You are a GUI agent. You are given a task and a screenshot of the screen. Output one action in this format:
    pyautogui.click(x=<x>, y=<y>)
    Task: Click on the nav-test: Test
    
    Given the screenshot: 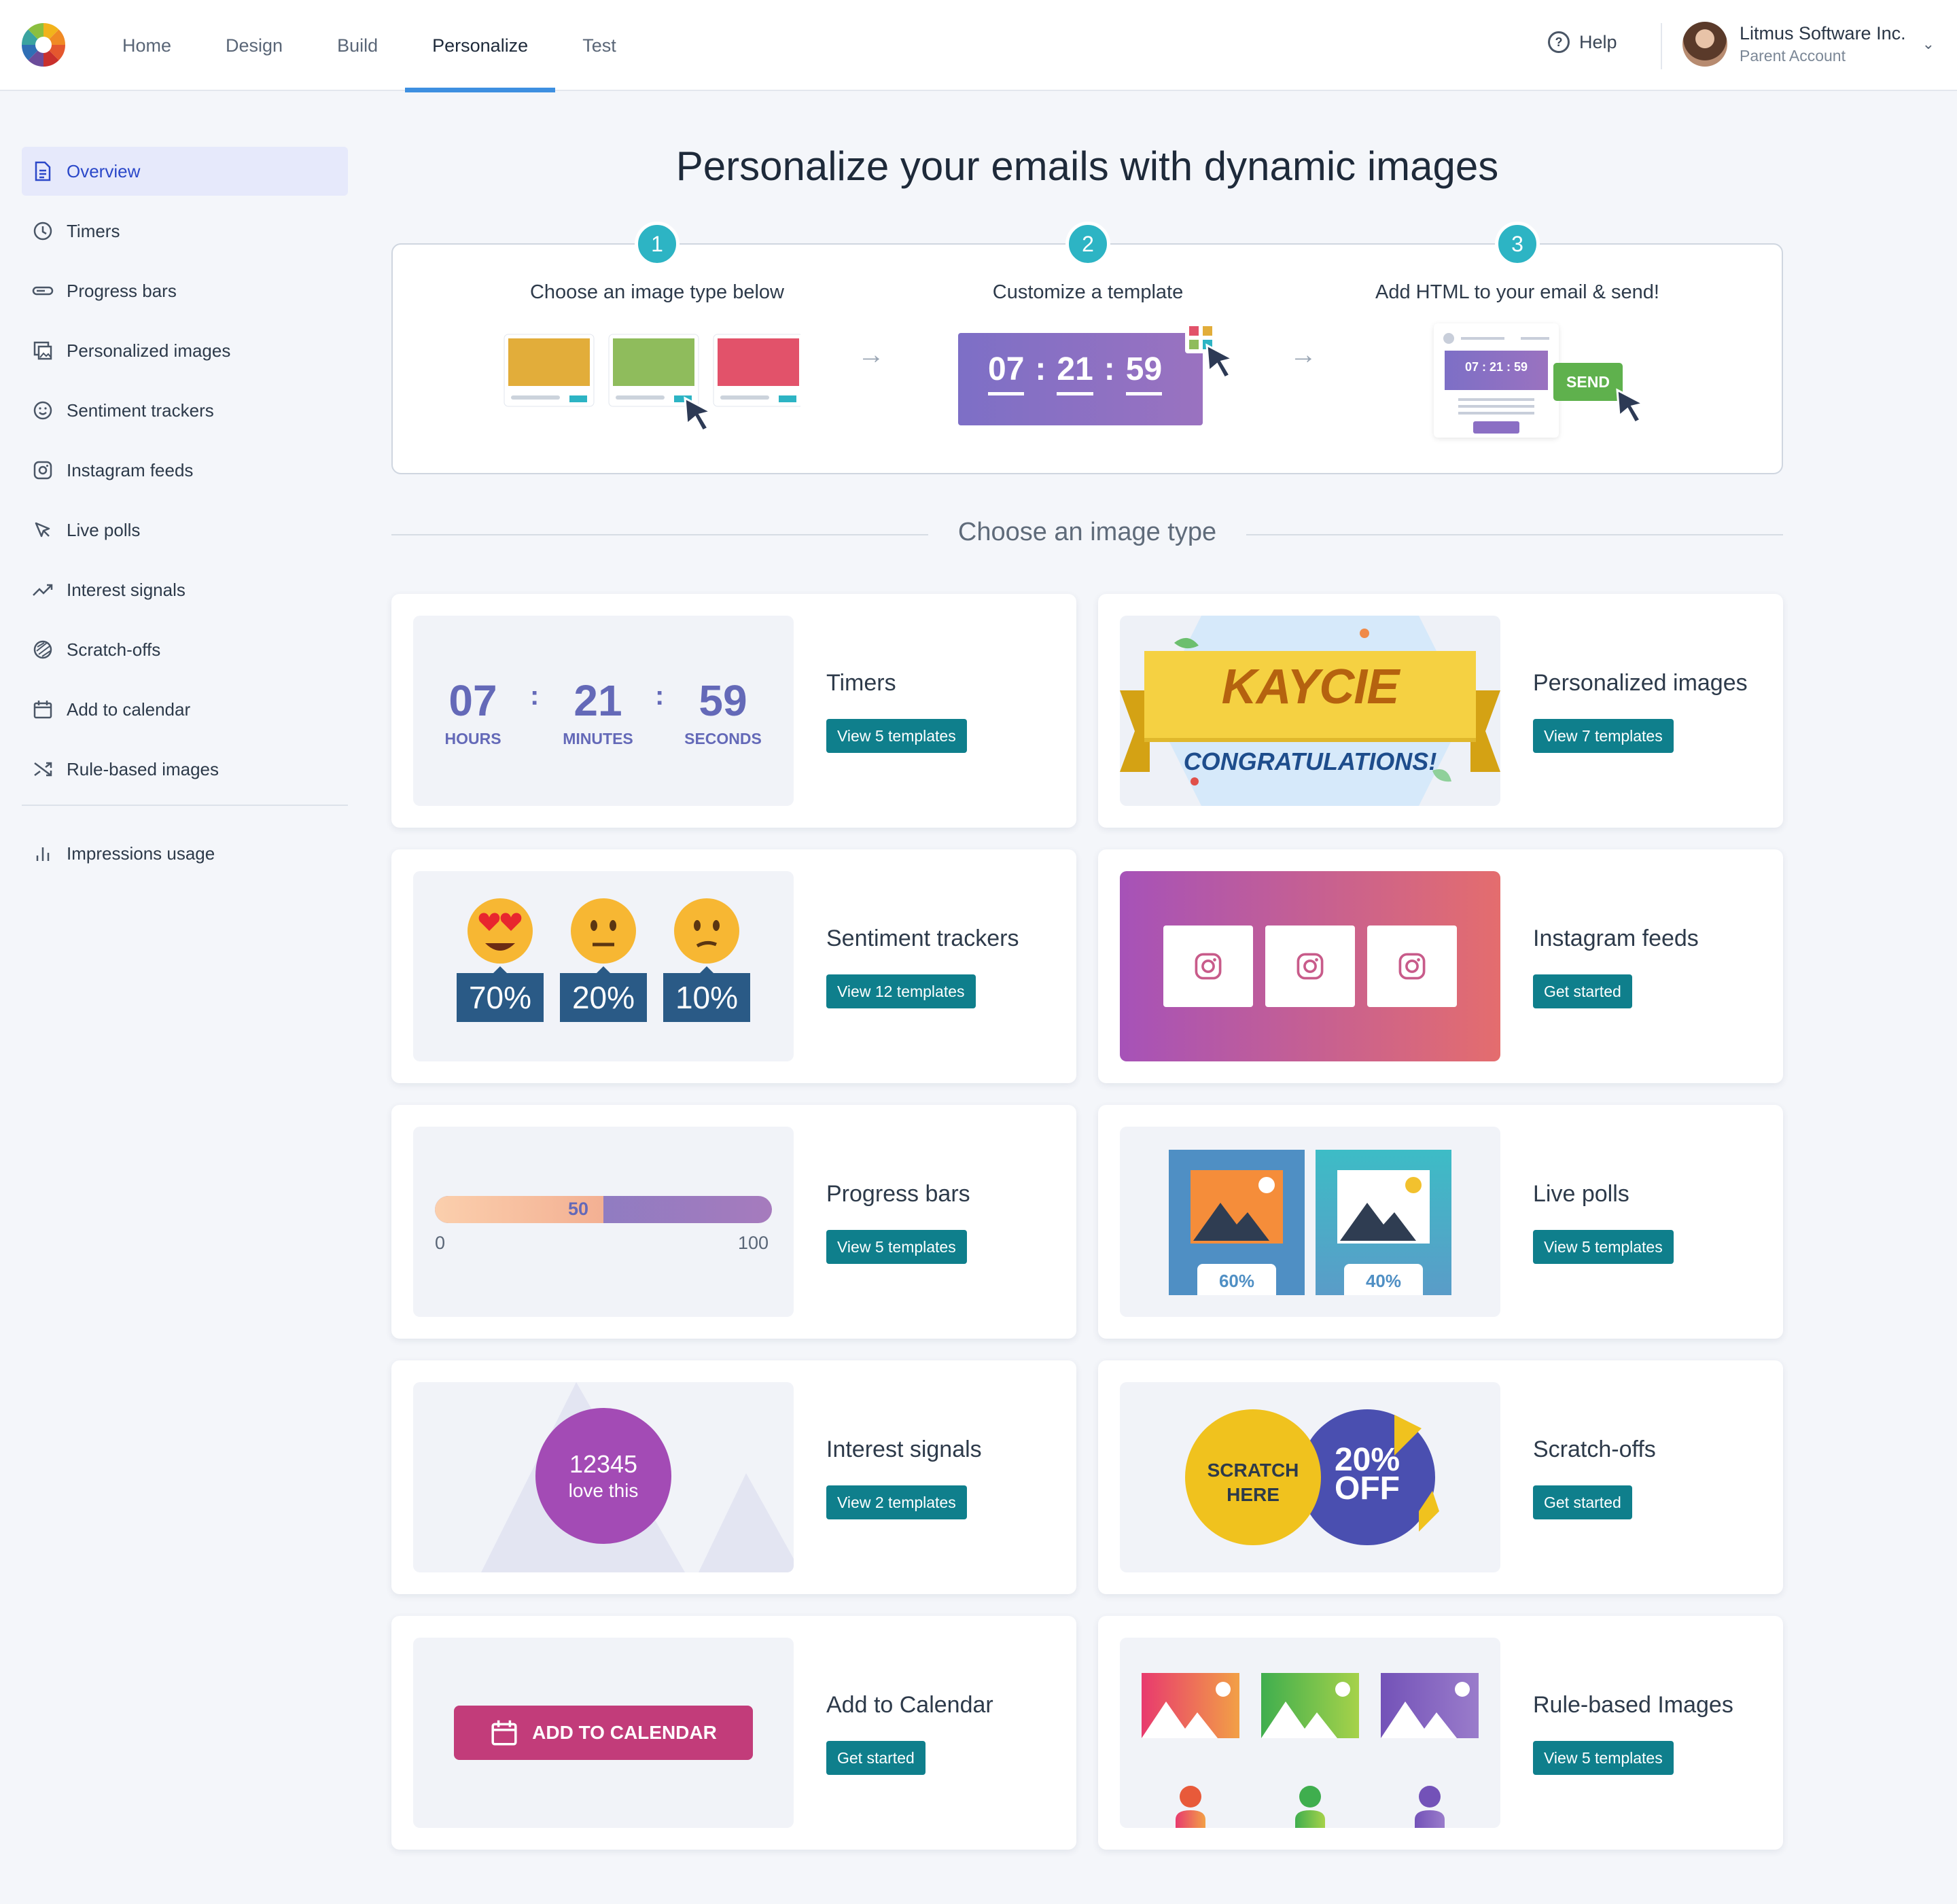 What is the action you would take?
    pyautogui.click(x=599, y=45)
    